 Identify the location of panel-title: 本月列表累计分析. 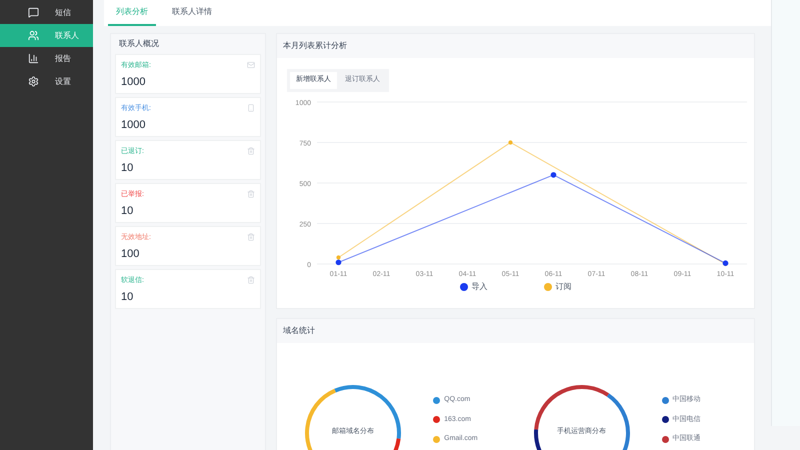
(515, 46).